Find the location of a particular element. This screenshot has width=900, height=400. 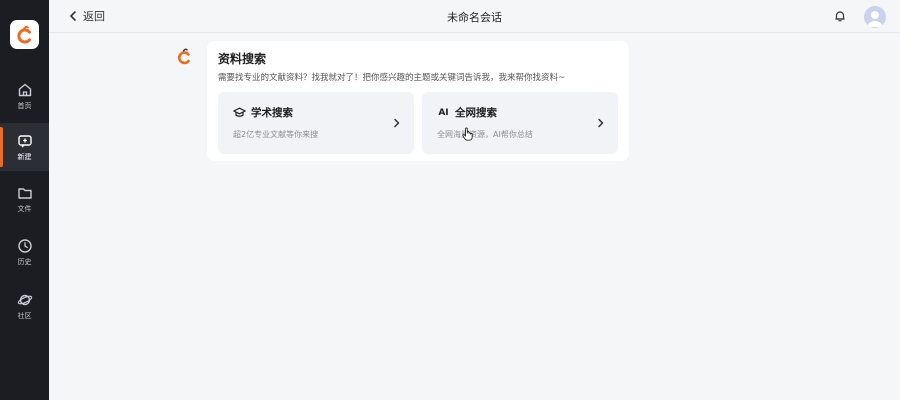

sidebar-item-home: 首页 is located at coordinates (24, 96).